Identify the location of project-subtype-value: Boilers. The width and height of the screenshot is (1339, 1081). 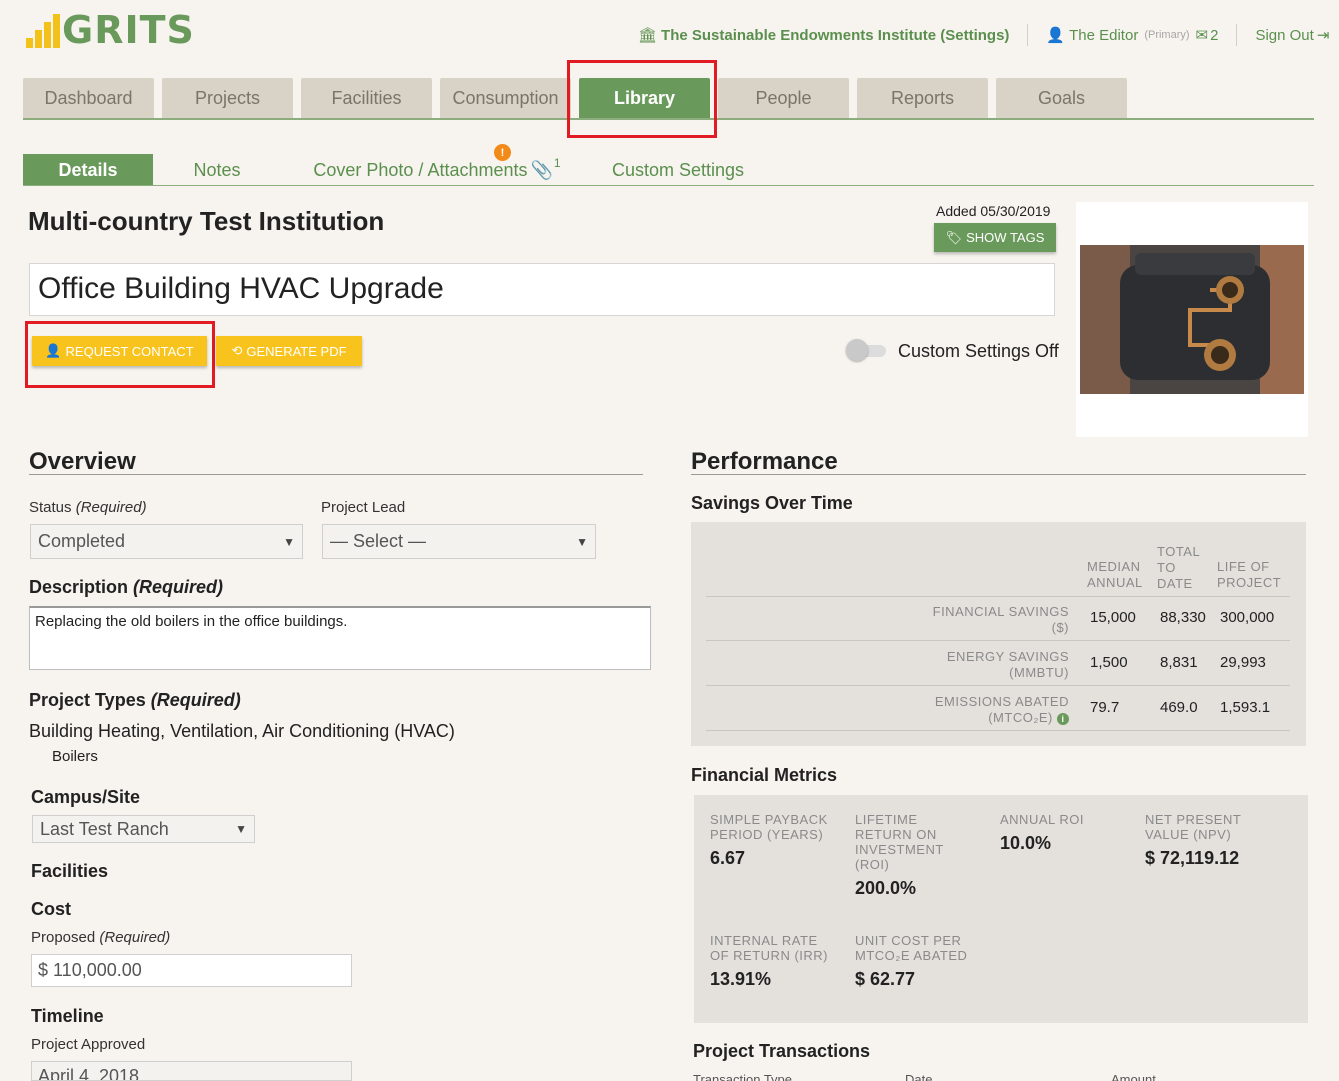
(75, 756).